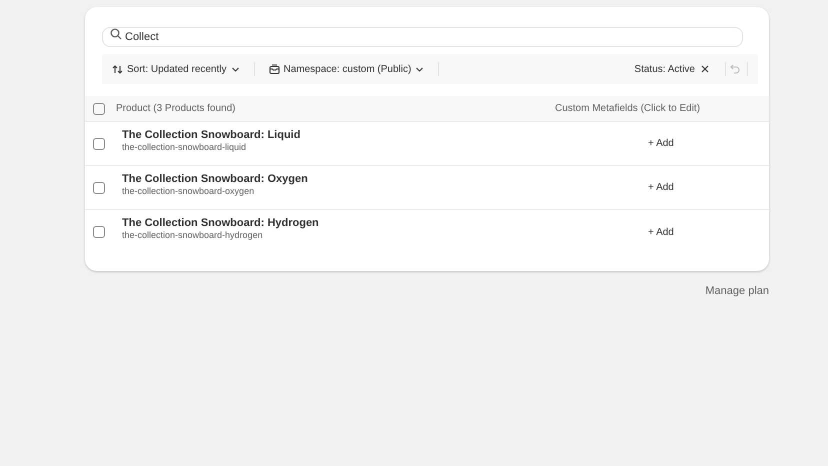  Describe the element at coordinates (627, 109) in the screenshot. I see `column-header: Custom Metafields (Click to Edit)` at that location.